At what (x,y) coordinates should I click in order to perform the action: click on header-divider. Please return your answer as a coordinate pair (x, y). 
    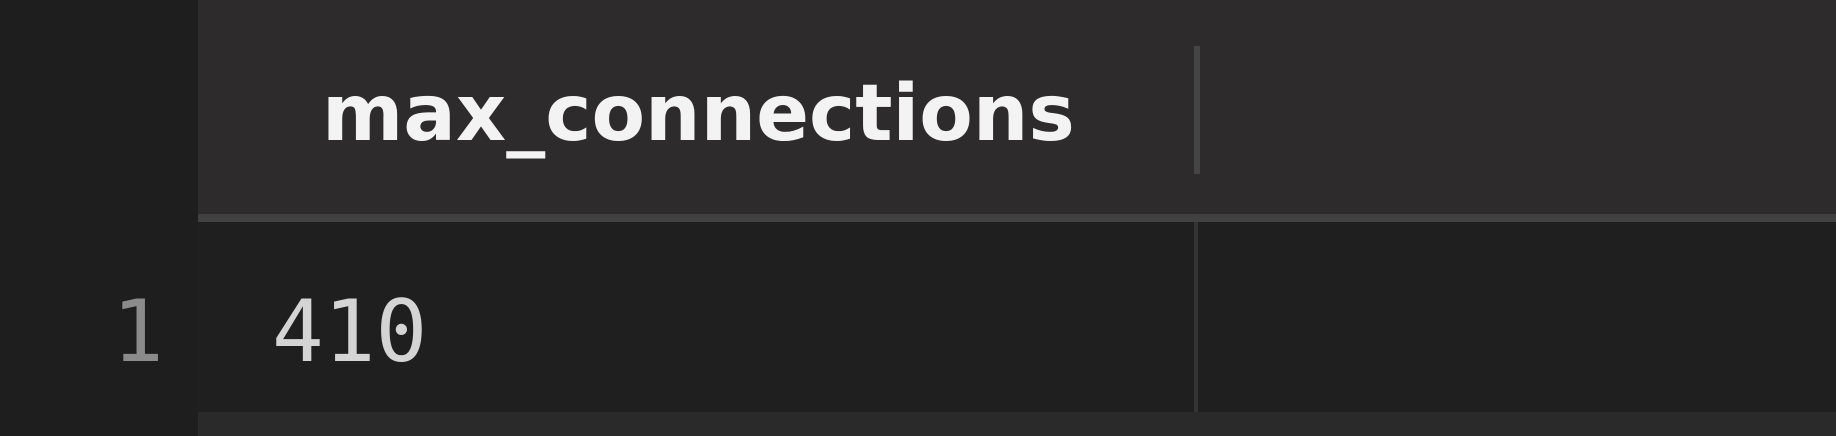
    Looking at the image, I should click on (1017, 218).